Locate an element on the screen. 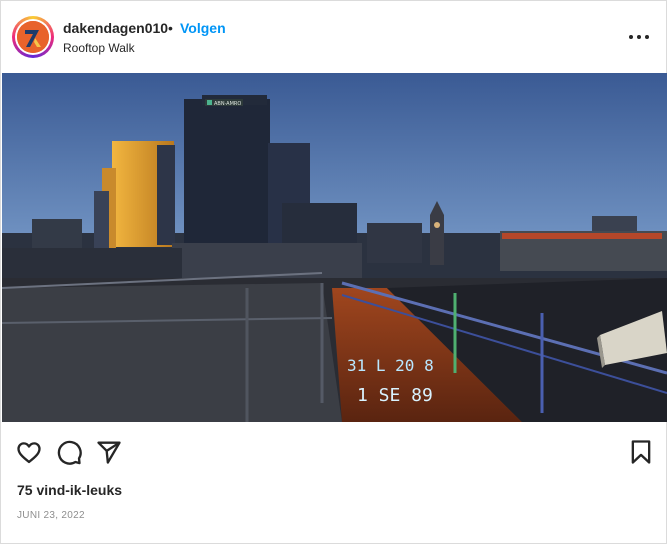 Image resolution: width=667 pixels, height=544 pixels. action-bar is located at coordinates (334, 452).